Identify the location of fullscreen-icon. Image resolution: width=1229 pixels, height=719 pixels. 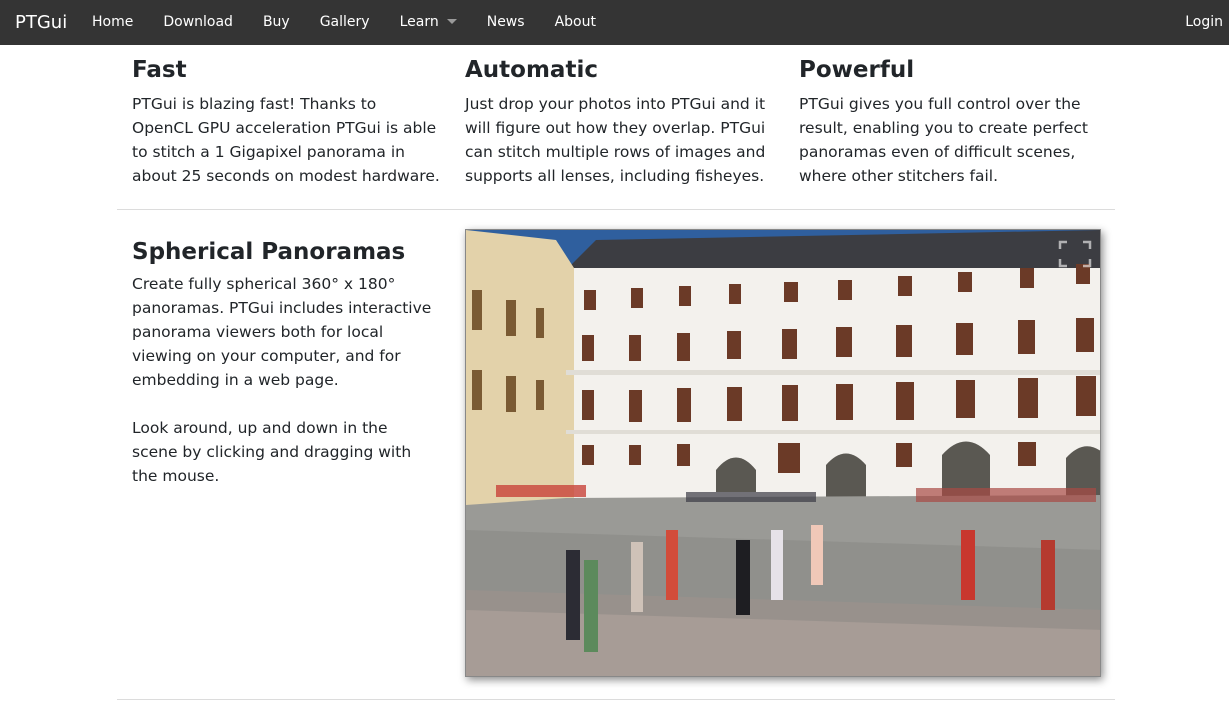
(1075, 254).